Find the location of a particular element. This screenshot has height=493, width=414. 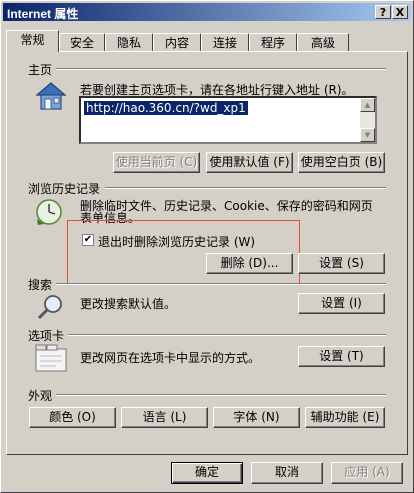

apply-button: 应用 (A) is located at coordinates (367, 473).